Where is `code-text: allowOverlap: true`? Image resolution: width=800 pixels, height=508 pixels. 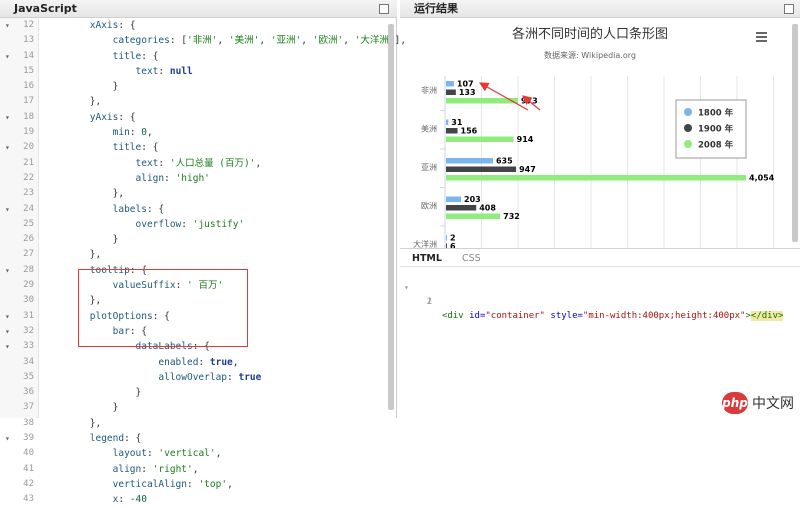
code-text: allowOverlap: true is located at coordinates (210, 377).